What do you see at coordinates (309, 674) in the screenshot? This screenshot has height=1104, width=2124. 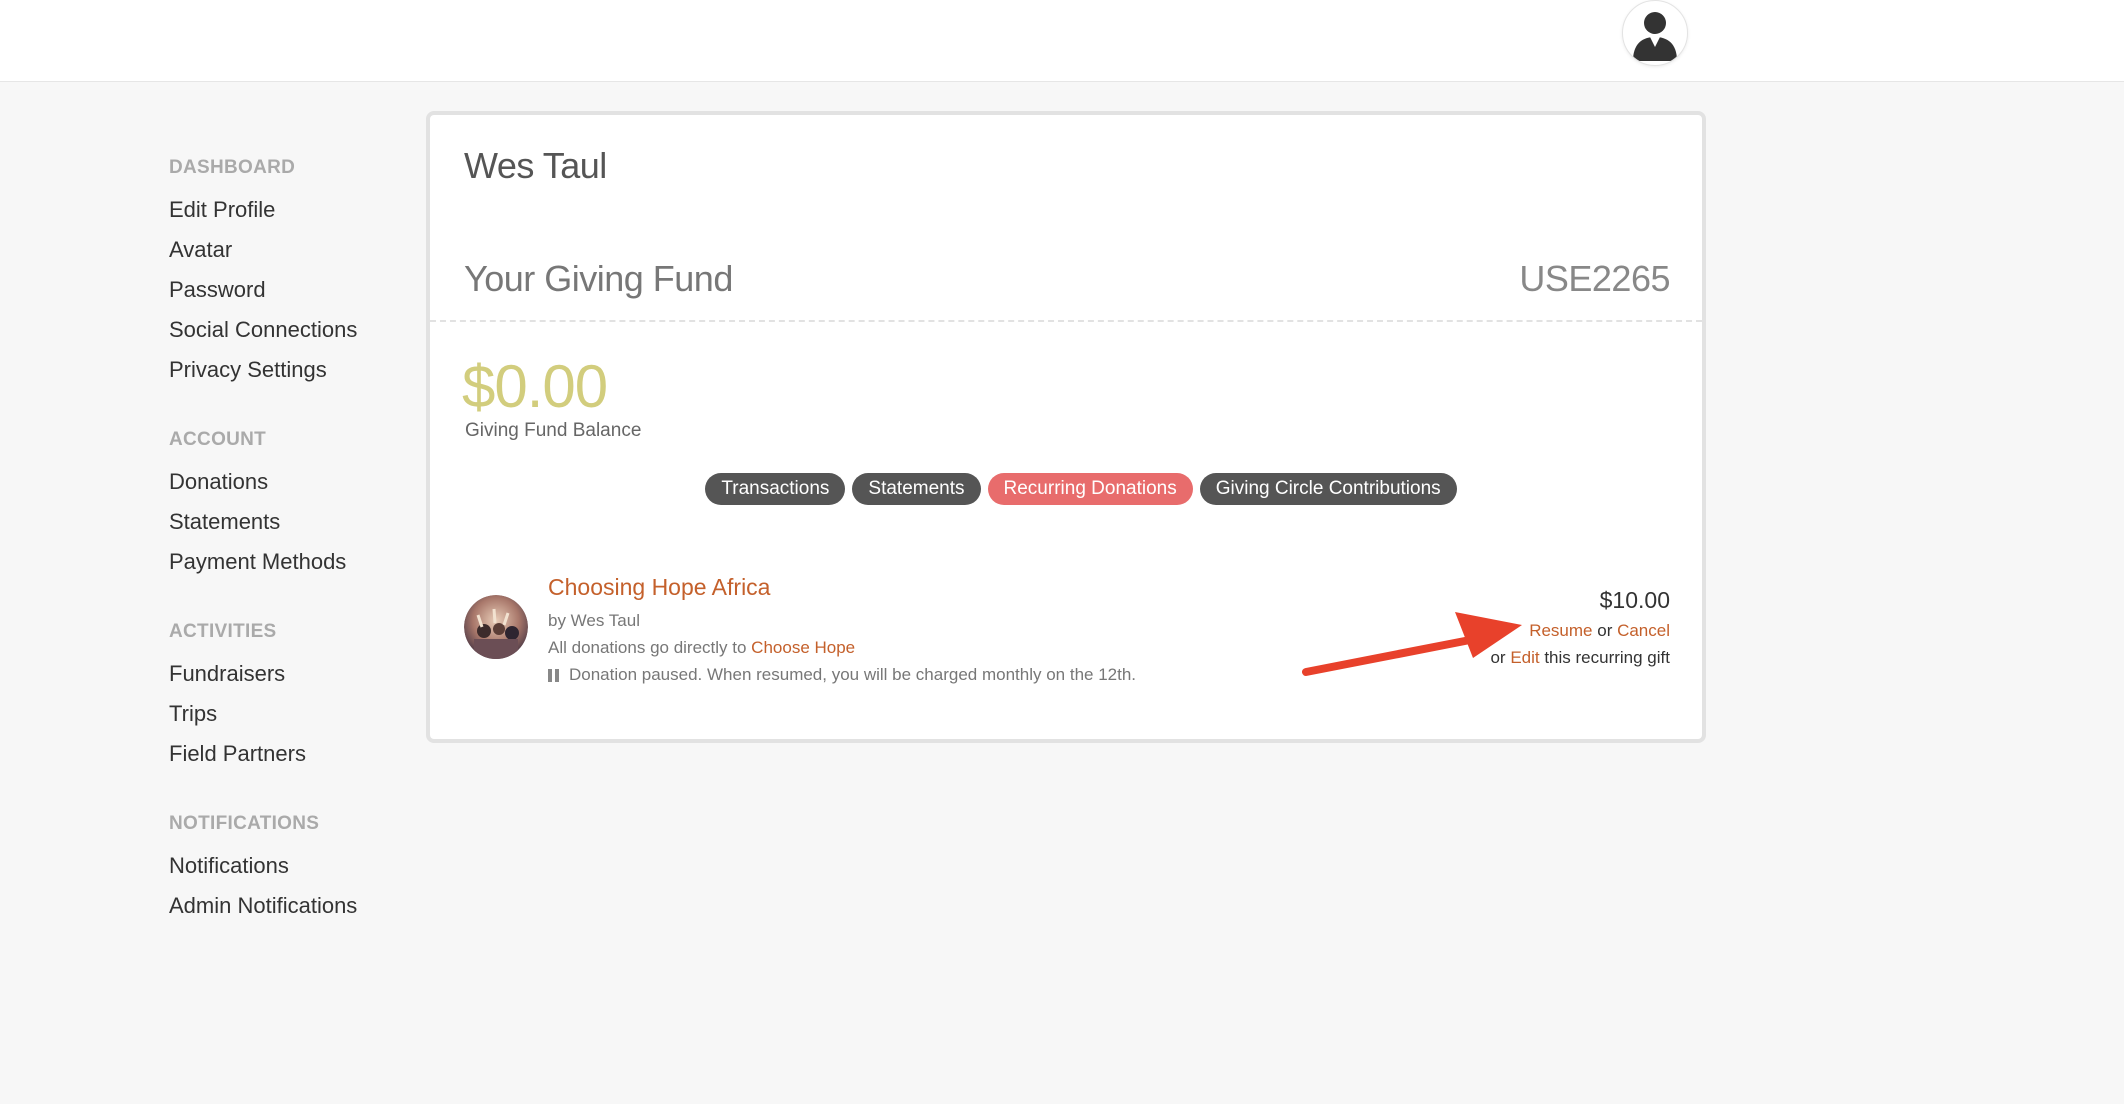 I see `sidebar-item-fundraisers: Fundraisers` at bounding box center [309, 674].